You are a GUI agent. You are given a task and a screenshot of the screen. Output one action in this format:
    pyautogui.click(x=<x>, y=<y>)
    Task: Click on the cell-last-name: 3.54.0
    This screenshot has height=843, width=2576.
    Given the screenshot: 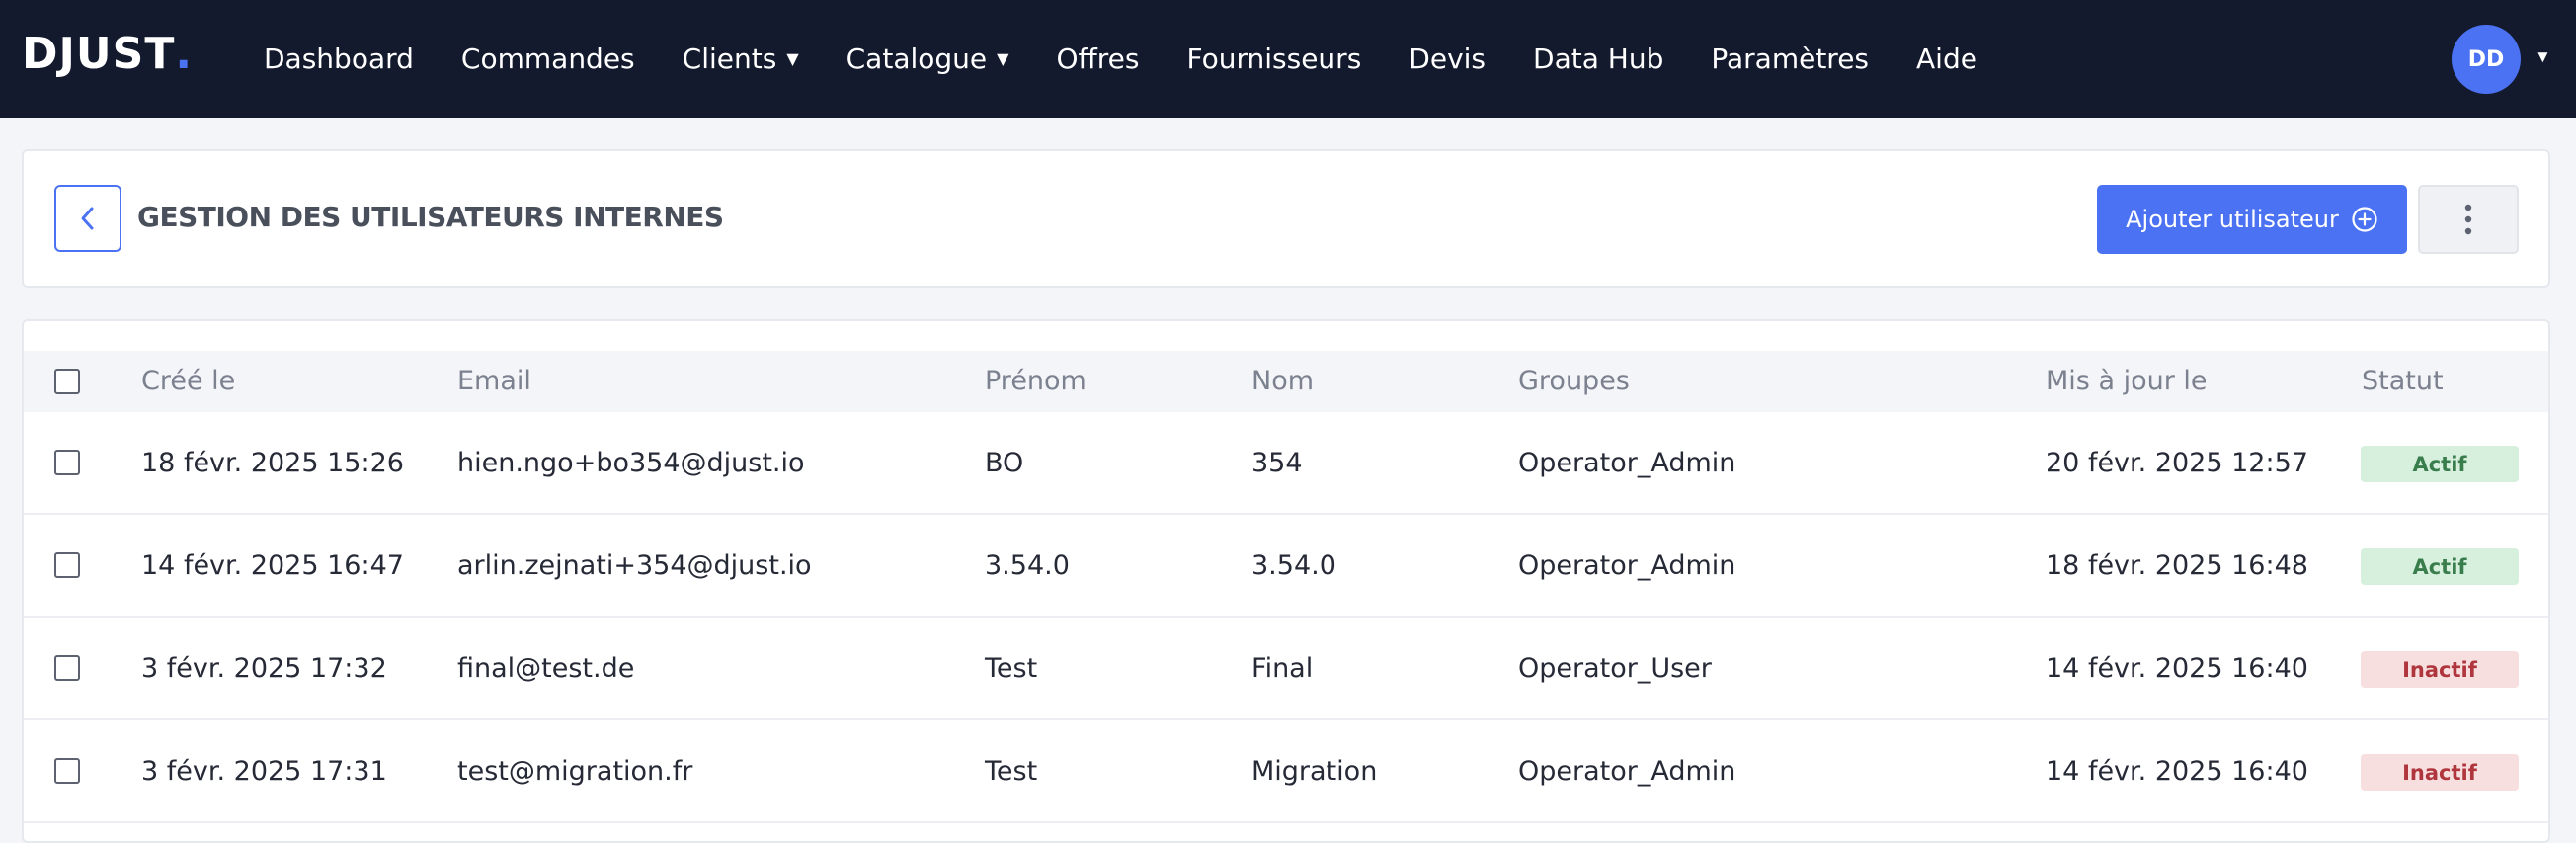 What is the action you would take?
    pyautogui.click(x=1293, y=565)
    